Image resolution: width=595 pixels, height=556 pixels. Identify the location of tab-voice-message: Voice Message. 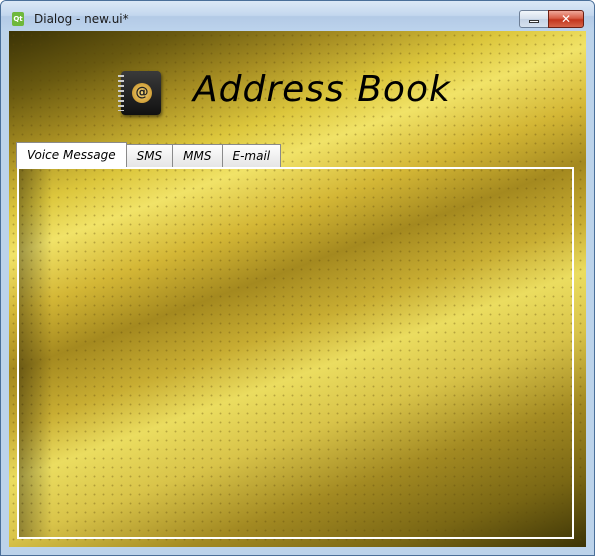
(71, 155).